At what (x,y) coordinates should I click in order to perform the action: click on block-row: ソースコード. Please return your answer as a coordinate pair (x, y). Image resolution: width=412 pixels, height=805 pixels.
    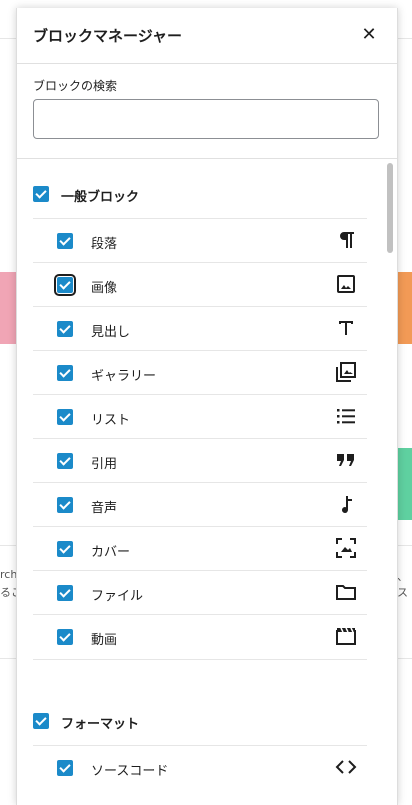
    Looking at the image, I should click on (200, 767).